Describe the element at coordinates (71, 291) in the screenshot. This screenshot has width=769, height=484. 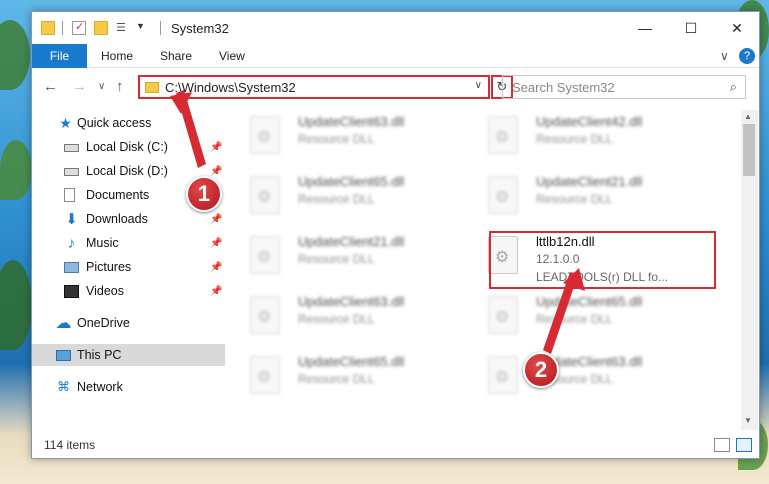
I see `video-icon` at that location.